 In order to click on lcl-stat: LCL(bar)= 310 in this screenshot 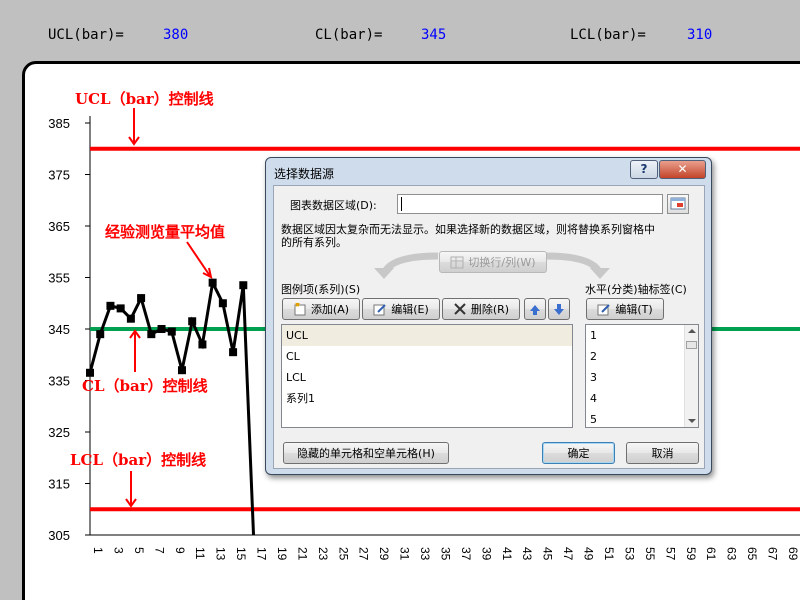, I will do `click(641, 35)`.